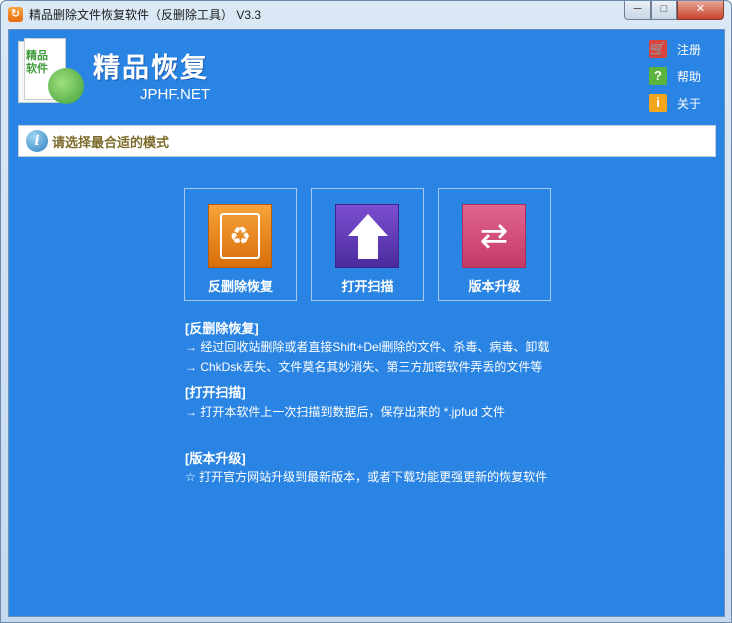 This screenshot has height=623, width=732. What do you see at coordinates (240, 286) in the screenshot?
I see `recover-tile-label: 反删除恢复` at bounding box center [240, 286].